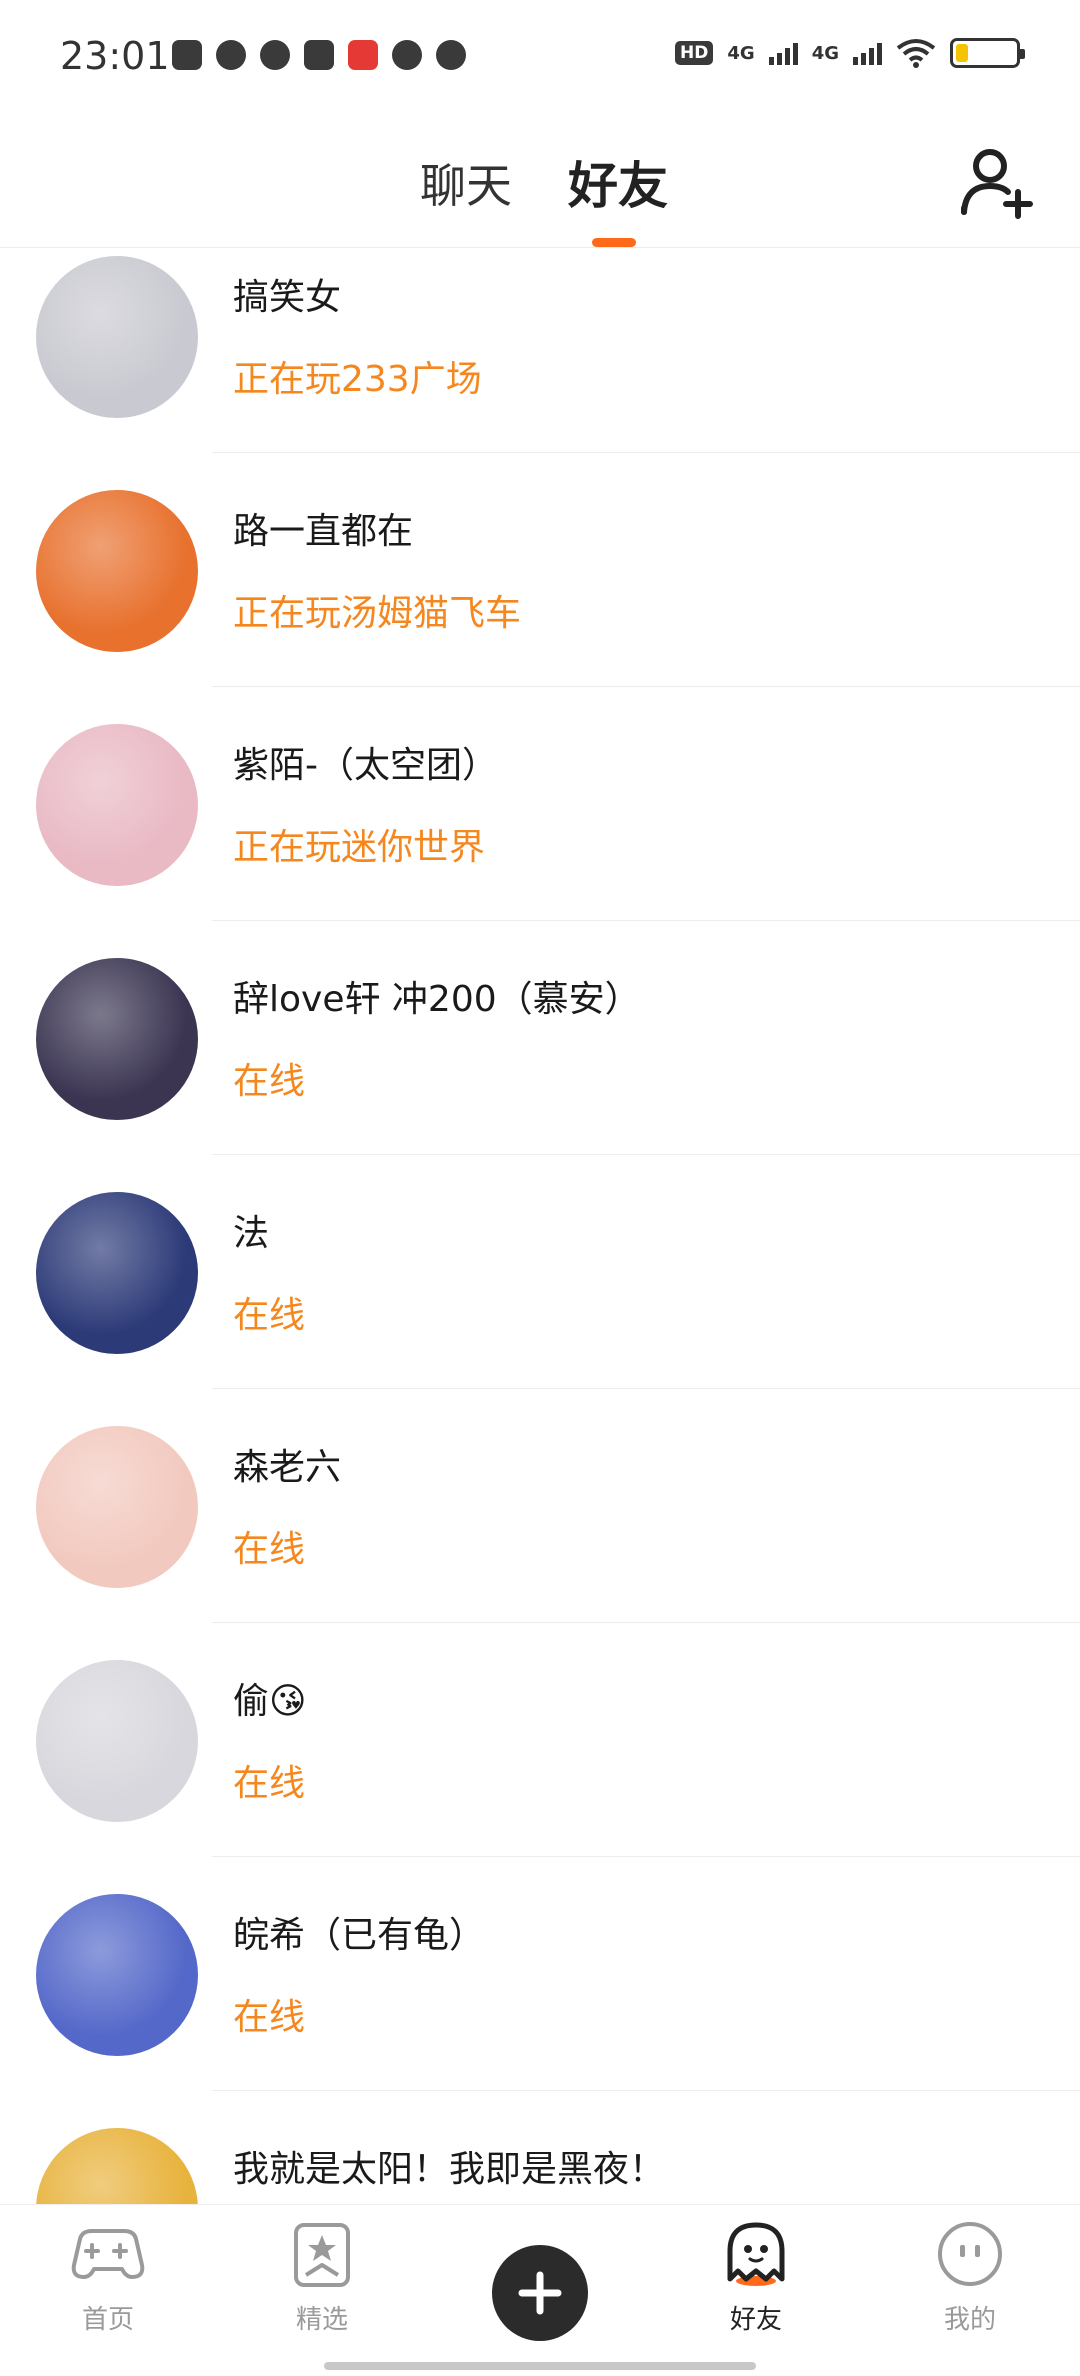  Describe the element at coordinates (407, 55) in the screenshot. I see `tiktok-app-icon` at that location.